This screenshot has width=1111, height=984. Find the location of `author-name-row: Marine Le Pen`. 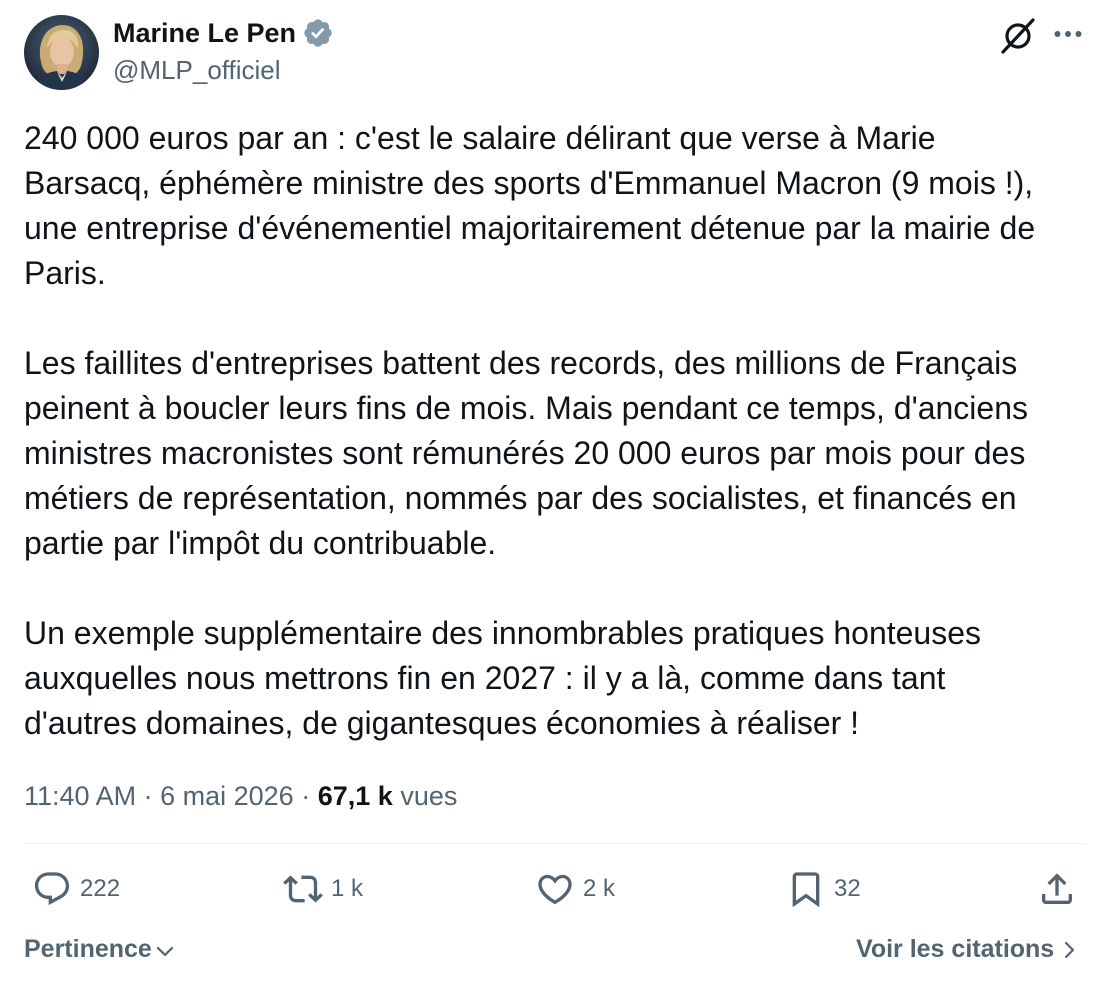

author-name-row: Marine Le Pen is located at coordinates (223, 33).